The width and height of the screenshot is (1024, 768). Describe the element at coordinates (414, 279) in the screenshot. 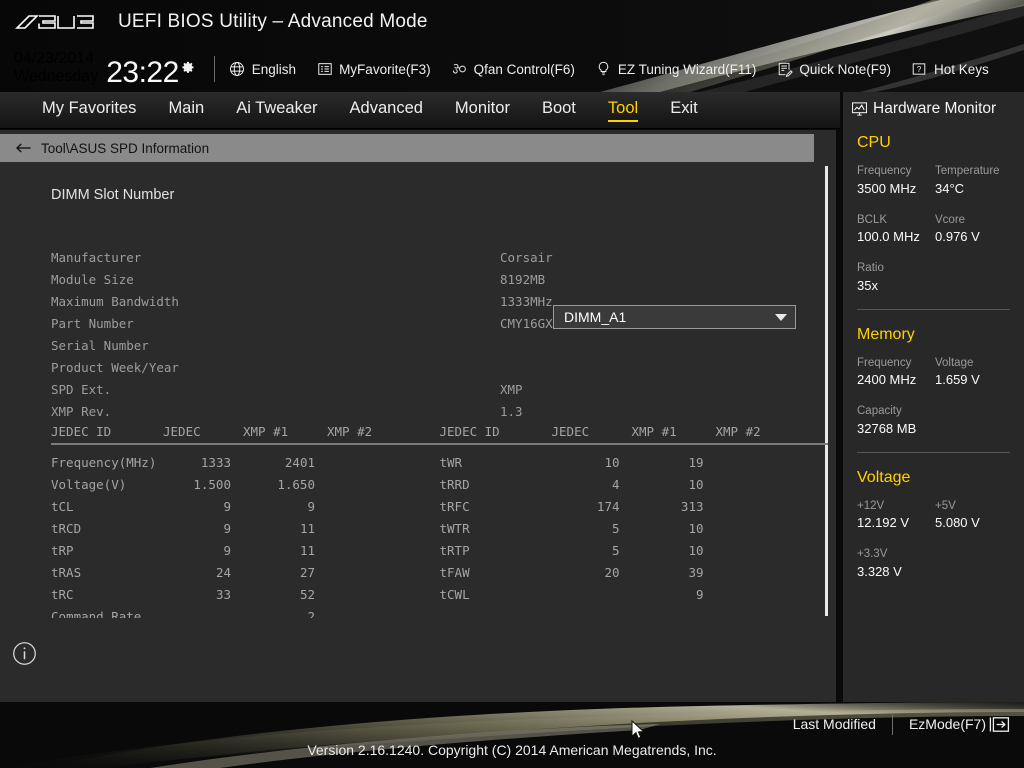

I see `list-item: Module Size 8192MB` at that location.